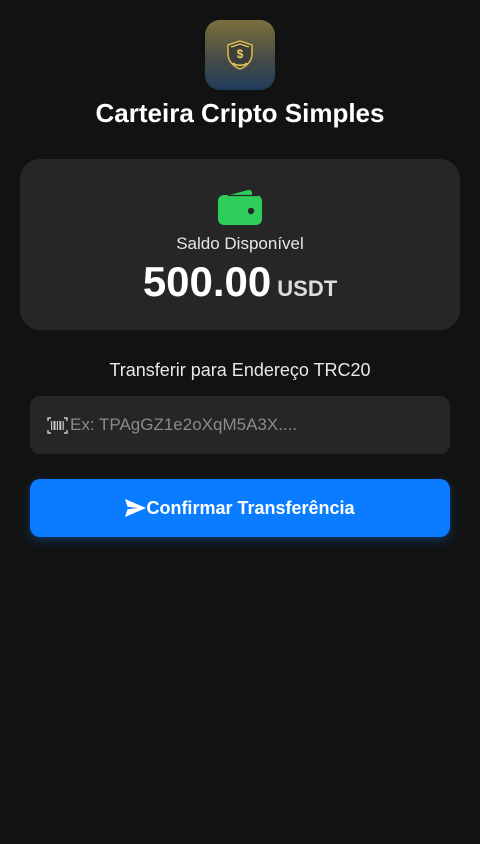  I want to click on app-logo: $, so click(240, 55).